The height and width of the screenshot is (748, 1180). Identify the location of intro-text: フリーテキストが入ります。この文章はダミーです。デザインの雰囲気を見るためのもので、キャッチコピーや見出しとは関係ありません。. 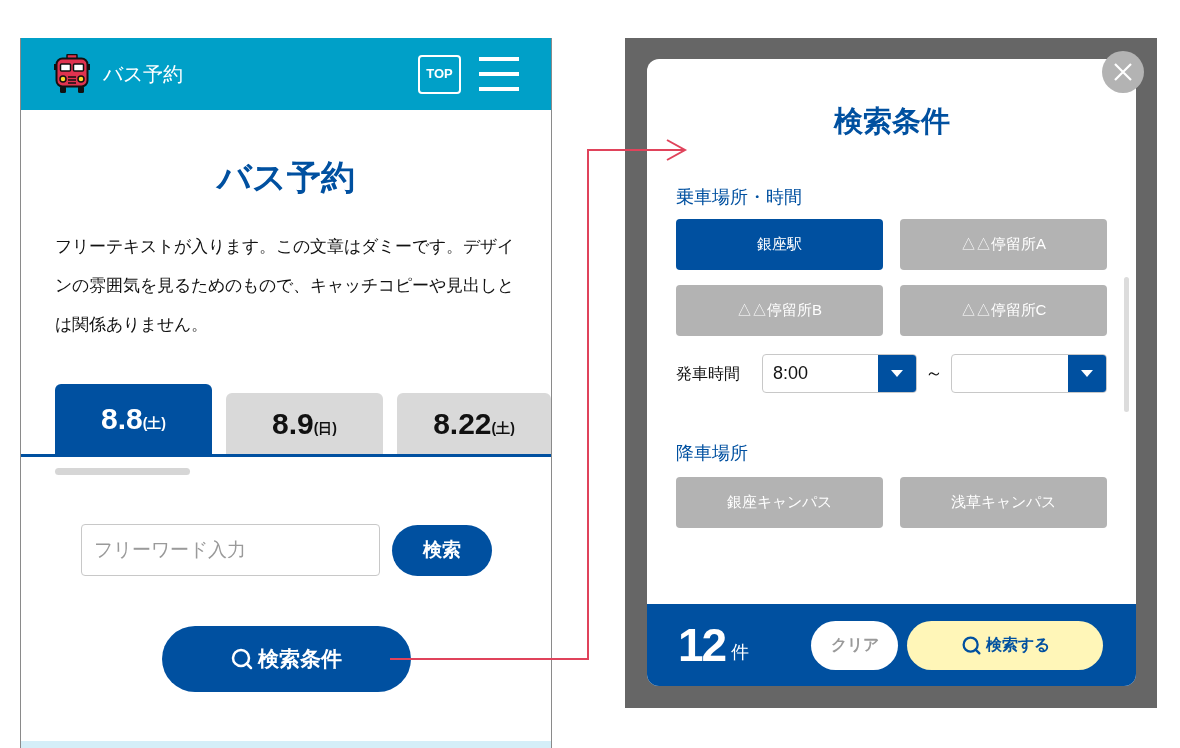
(285, 286).